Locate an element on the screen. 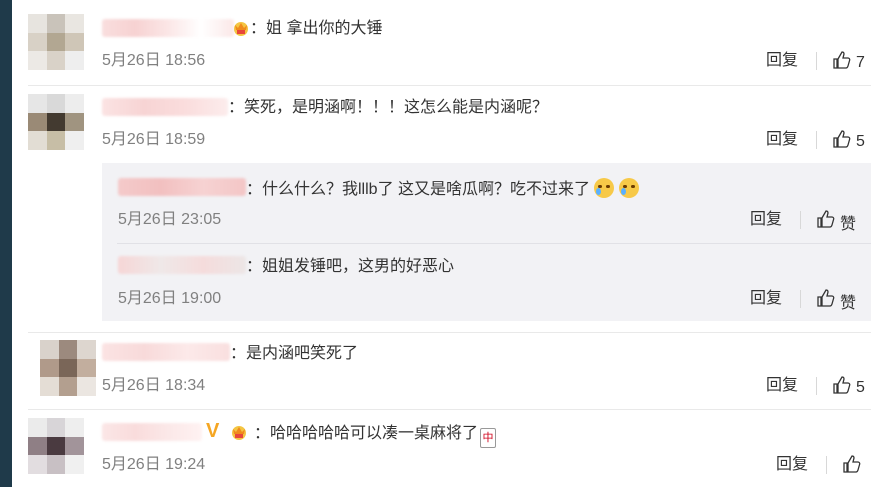 This screenshot has width=871, height=487. comment-time: 5月26日 18:34 is located at coordinates (154, 385).